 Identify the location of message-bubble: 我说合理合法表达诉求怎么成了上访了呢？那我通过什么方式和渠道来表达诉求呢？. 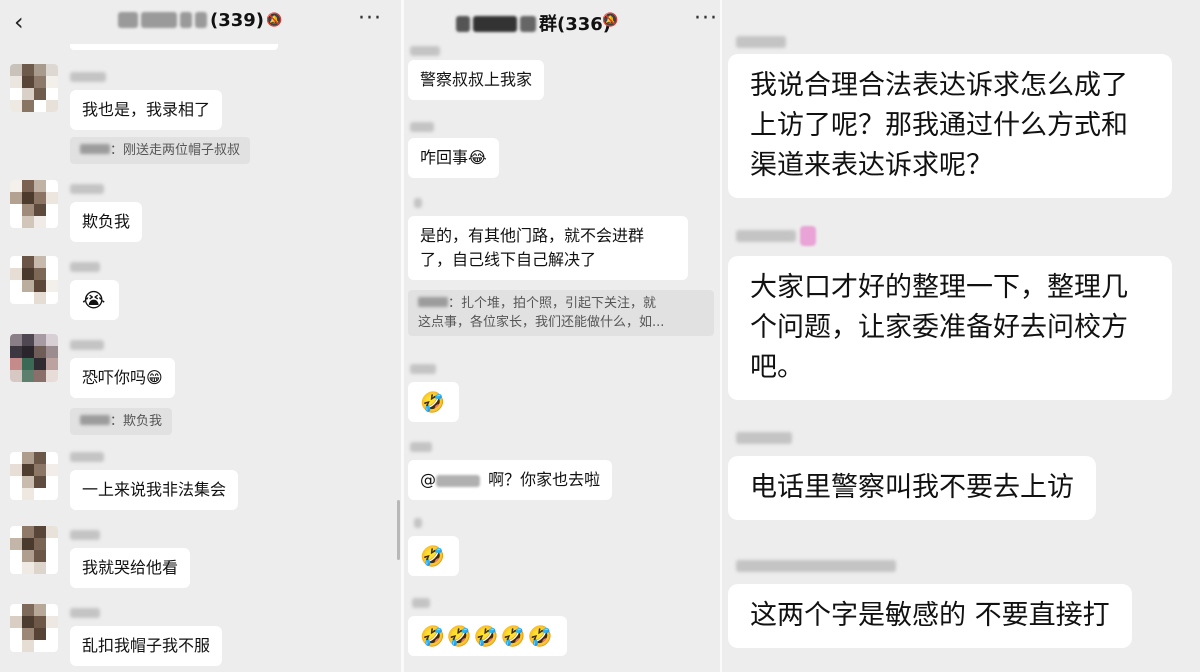
(950, 126).